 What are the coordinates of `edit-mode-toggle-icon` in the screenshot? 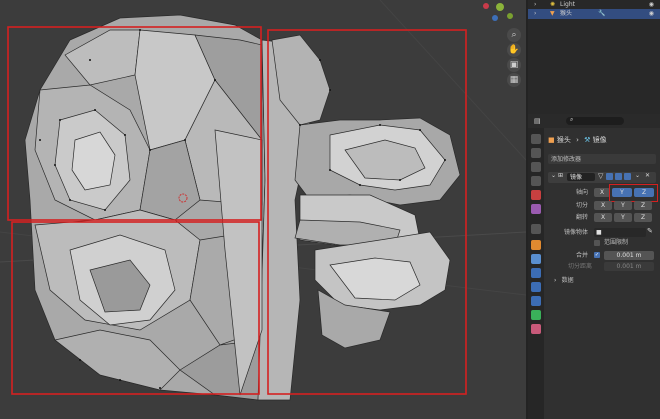 It's located at (609, 176).